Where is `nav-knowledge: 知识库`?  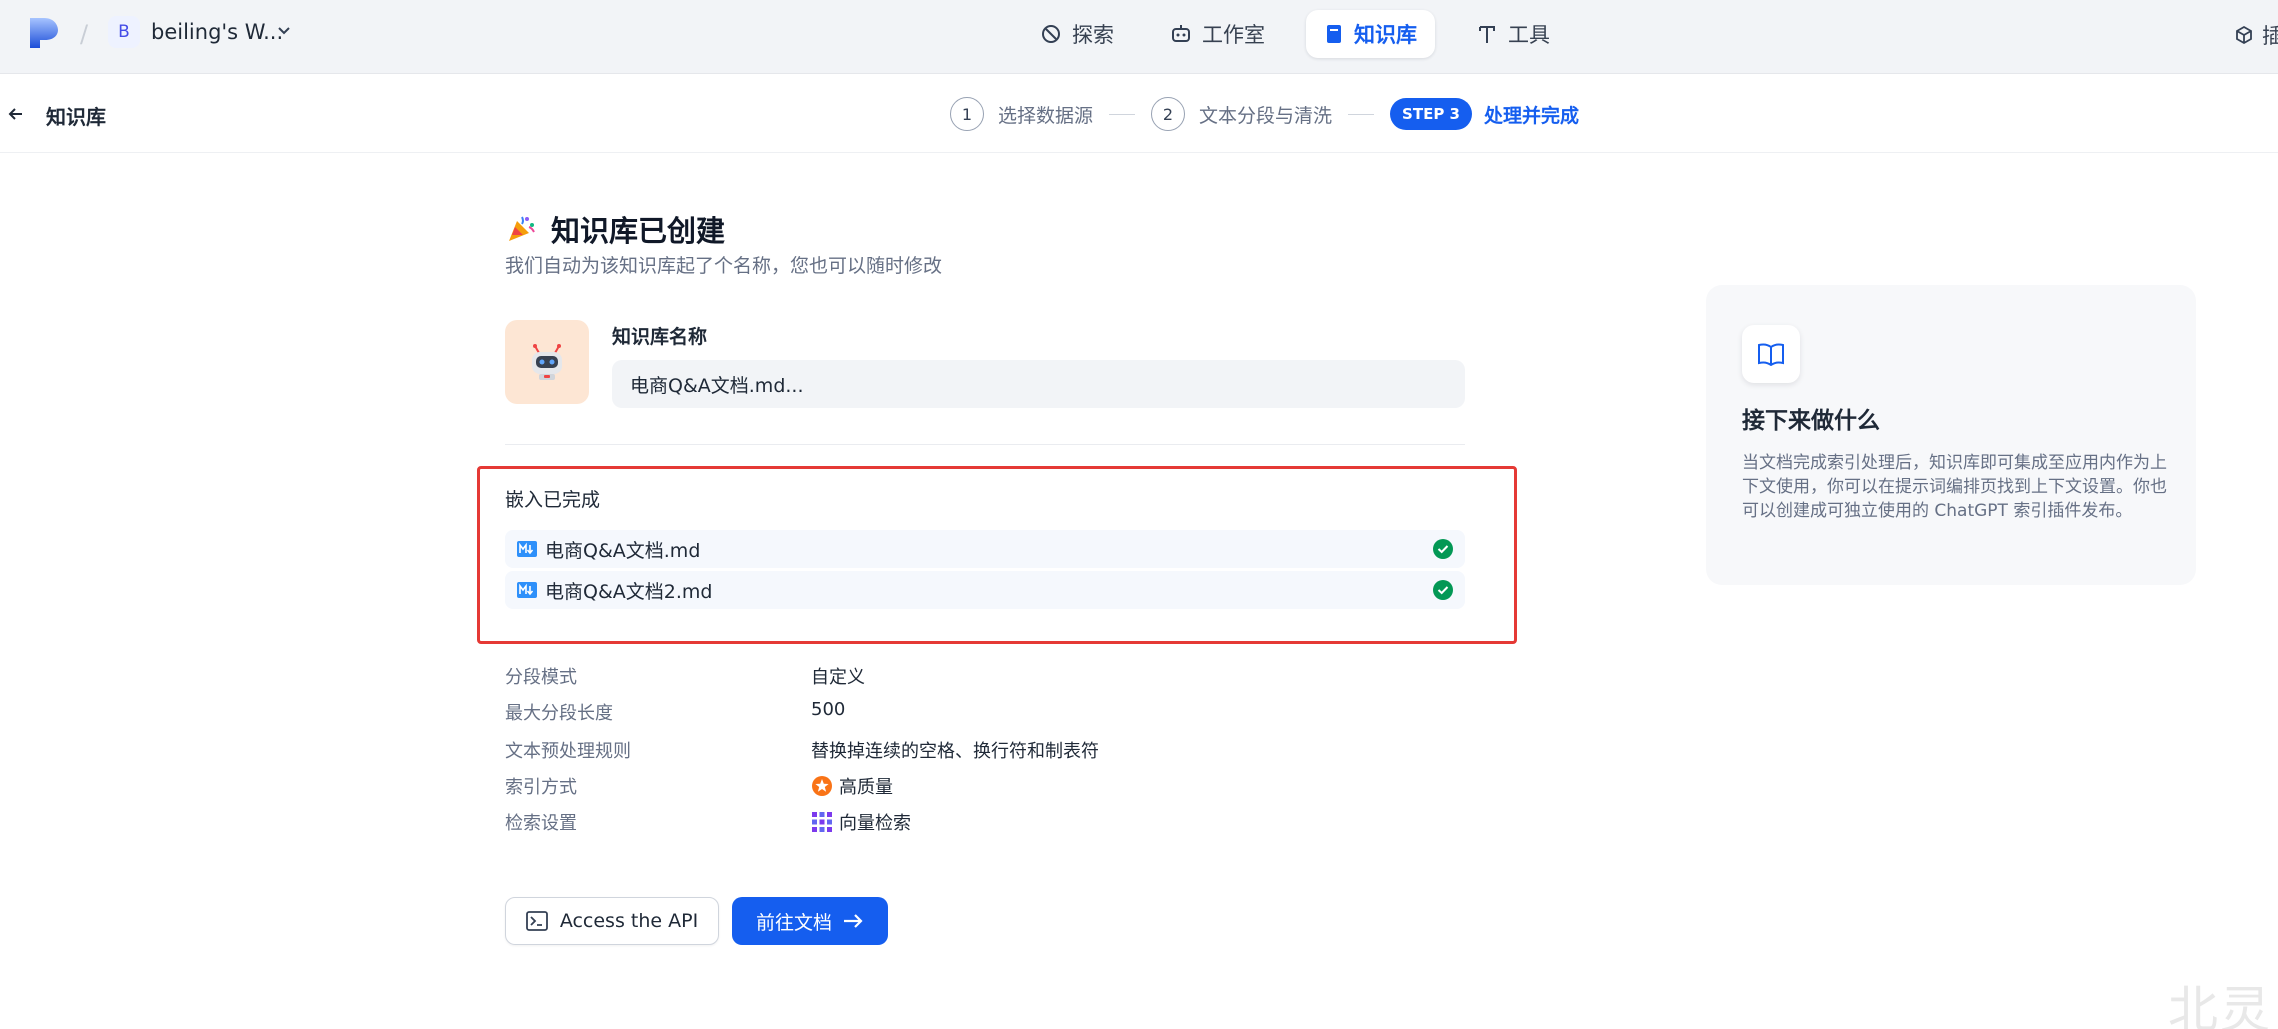
nav-knowledge: 知识库 is located at coordinates (1370, 34).